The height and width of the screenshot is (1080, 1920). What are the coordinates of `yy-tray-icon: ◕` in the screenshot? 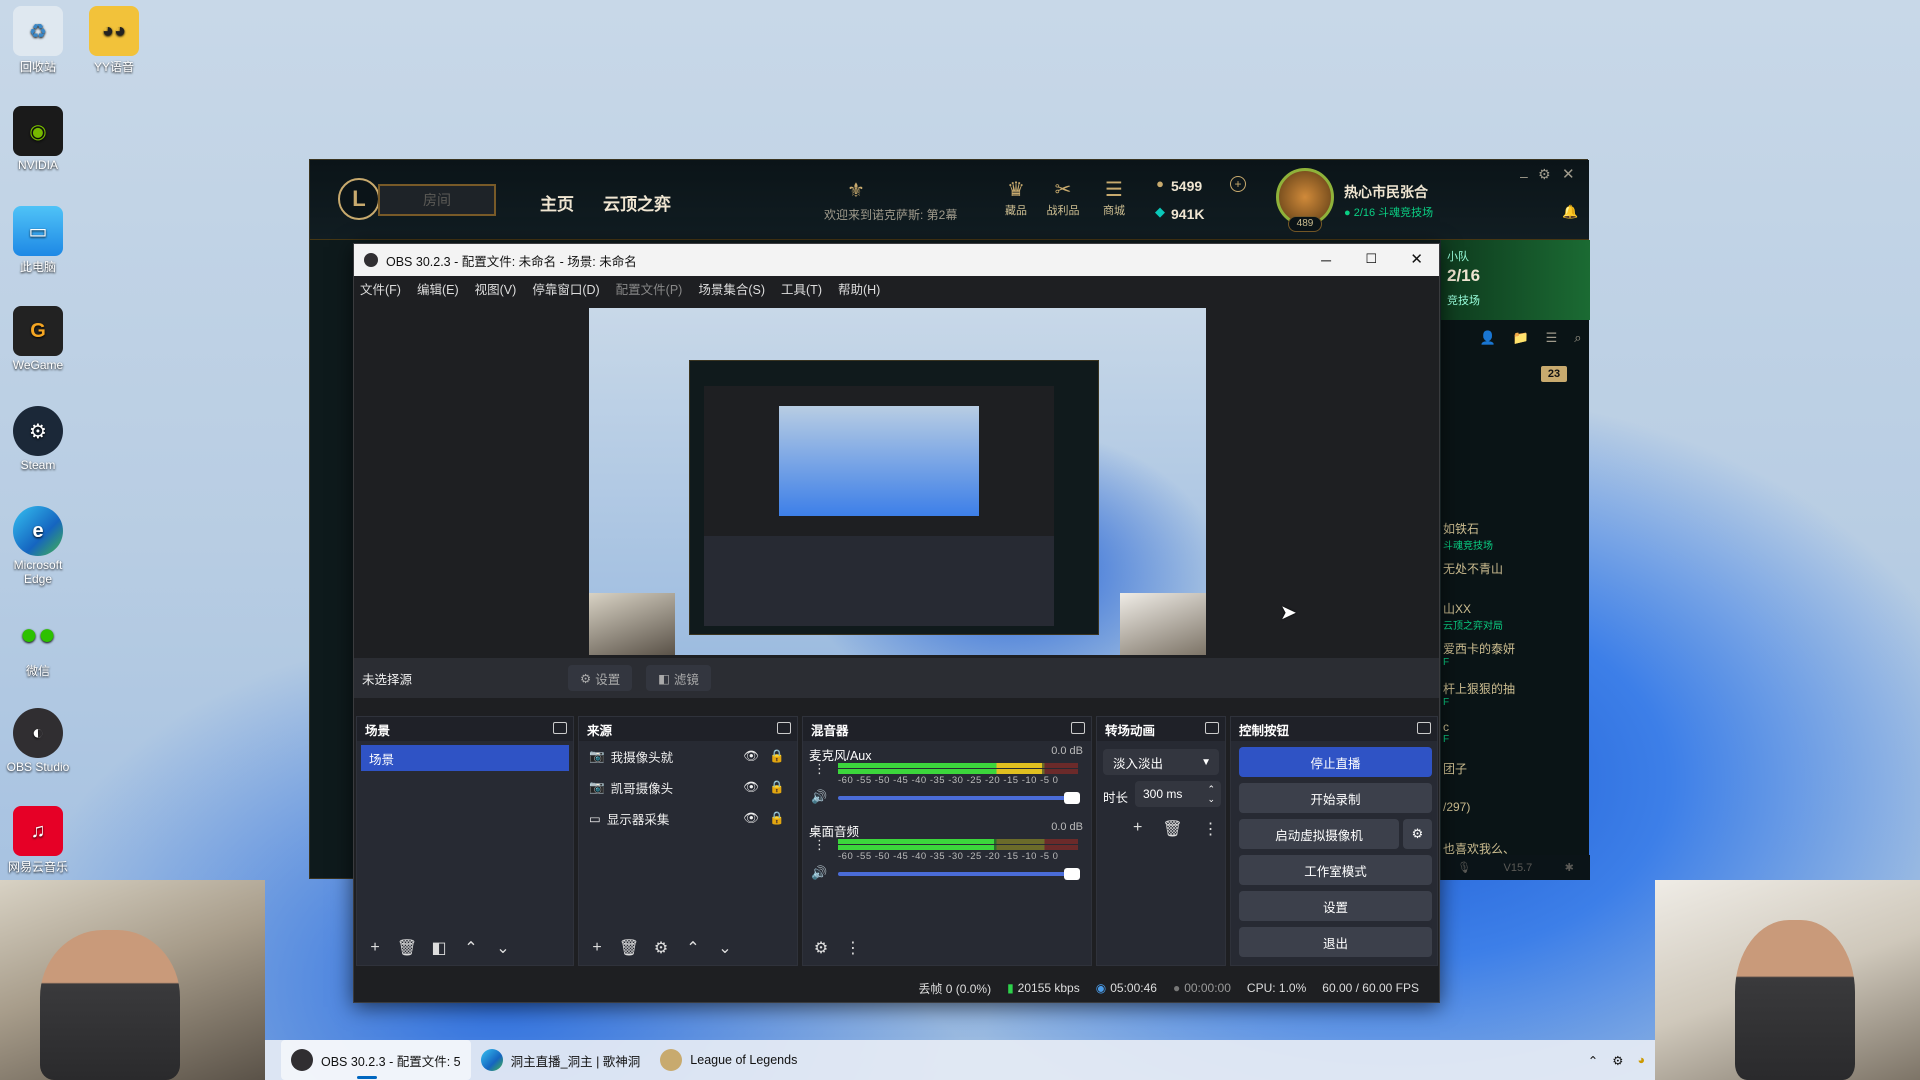 It's located at (1641, 1060).